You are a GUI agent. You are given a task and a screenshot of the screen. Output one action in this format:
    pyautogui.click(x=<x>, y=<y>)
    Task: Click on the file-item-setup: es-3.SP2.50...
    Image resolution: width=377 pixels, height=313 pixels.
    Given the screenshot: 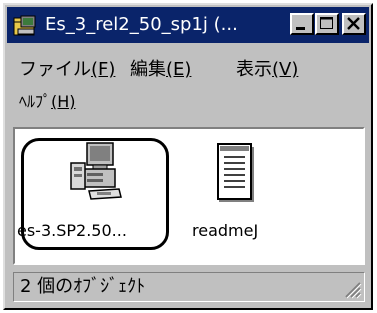 What is the action you would take?
    pyautogui.click(x=93, y=194)
    